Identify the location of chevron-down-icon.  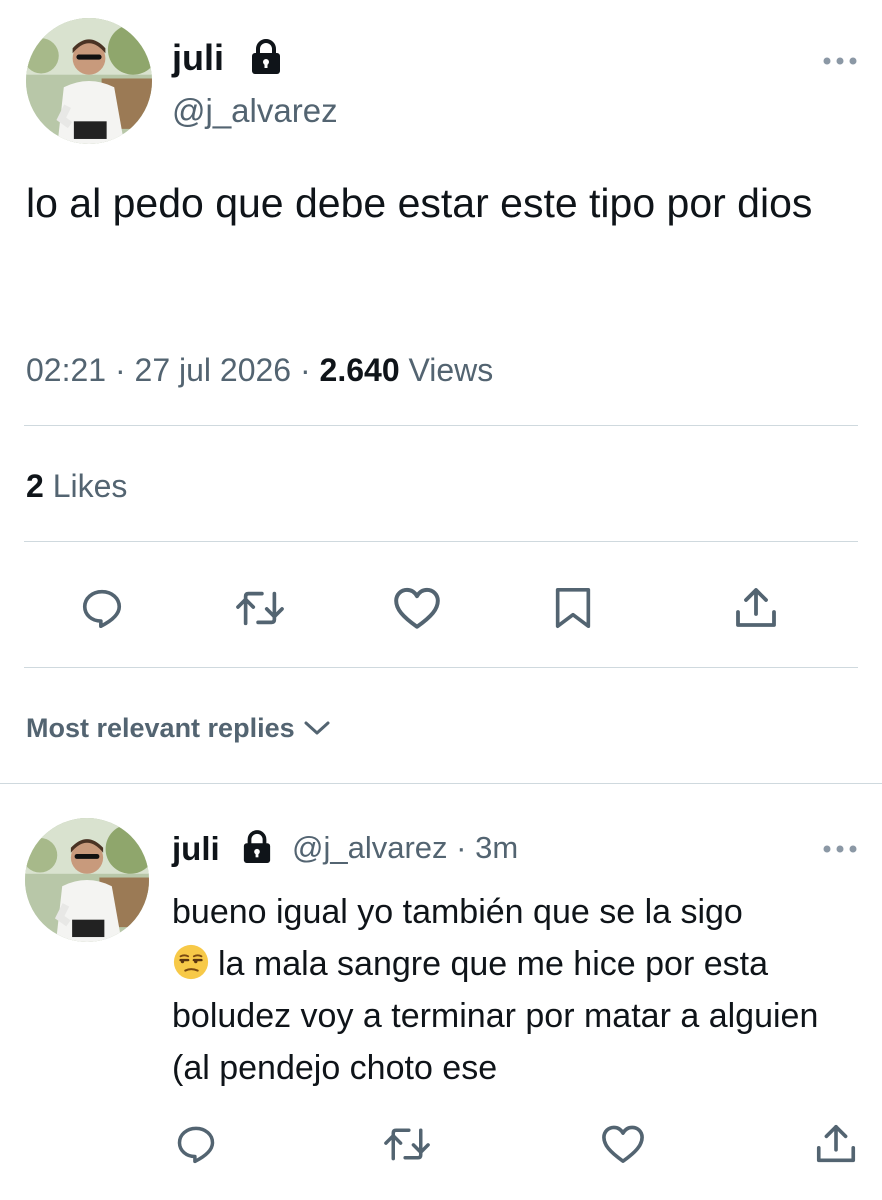
(317, 728).